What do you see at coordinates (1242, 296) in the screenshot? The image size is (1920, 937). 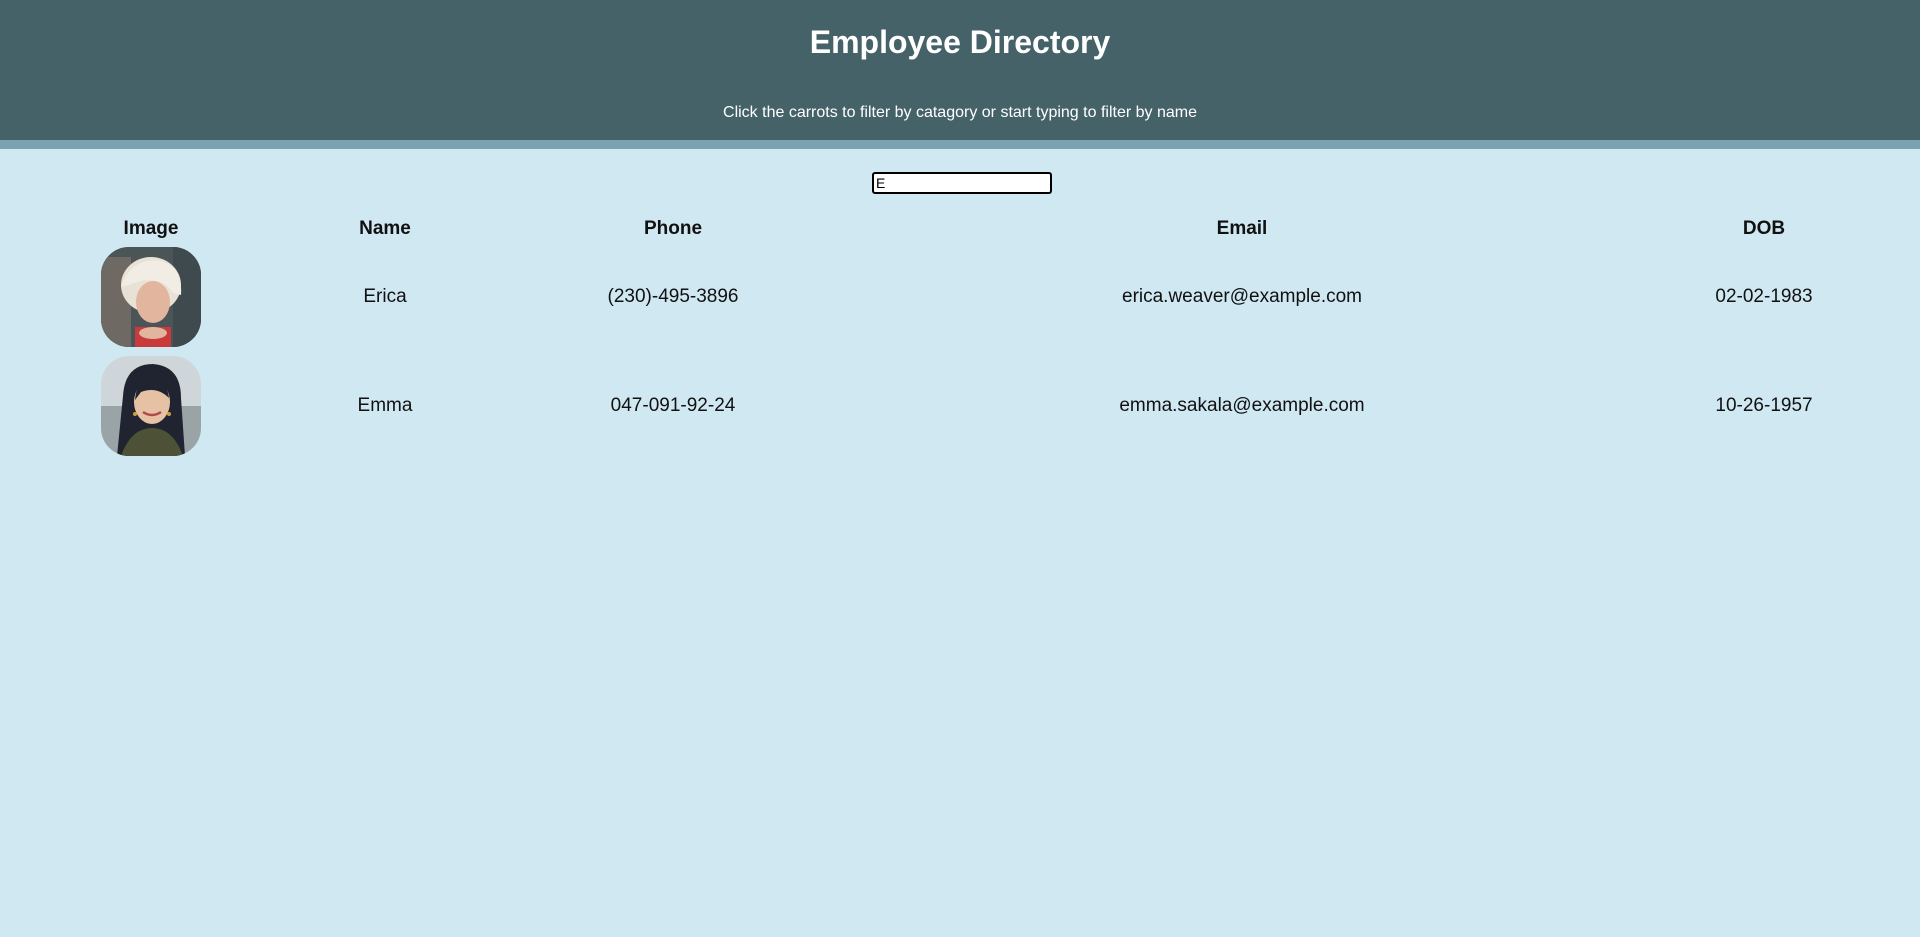 I see `employee-email: erica.weaver@example.com` at bounding box center [1242, 296].